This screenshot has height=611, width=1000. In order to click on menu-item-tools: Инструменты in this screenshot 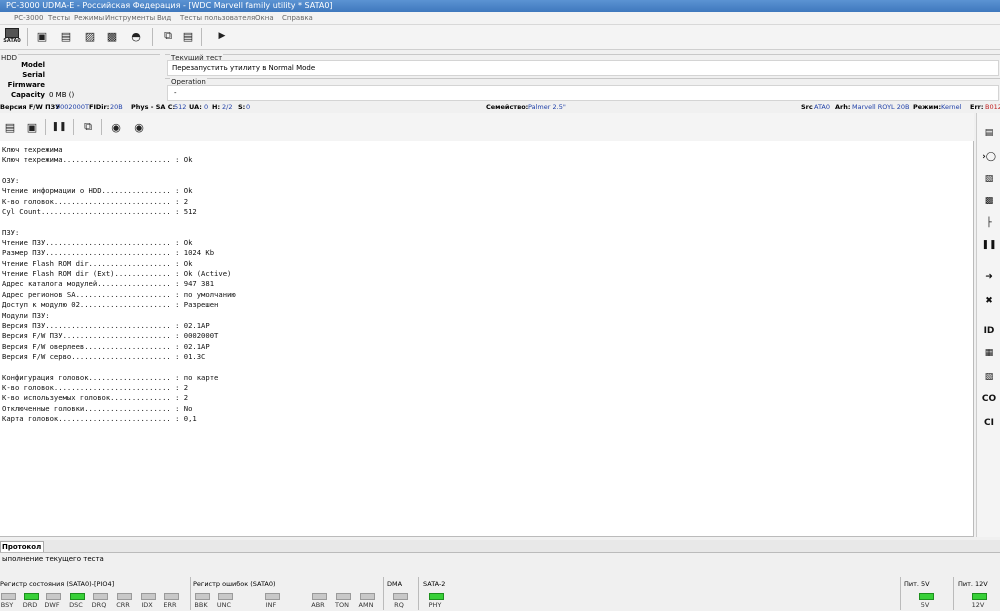, I will do `click(130, 18)`.